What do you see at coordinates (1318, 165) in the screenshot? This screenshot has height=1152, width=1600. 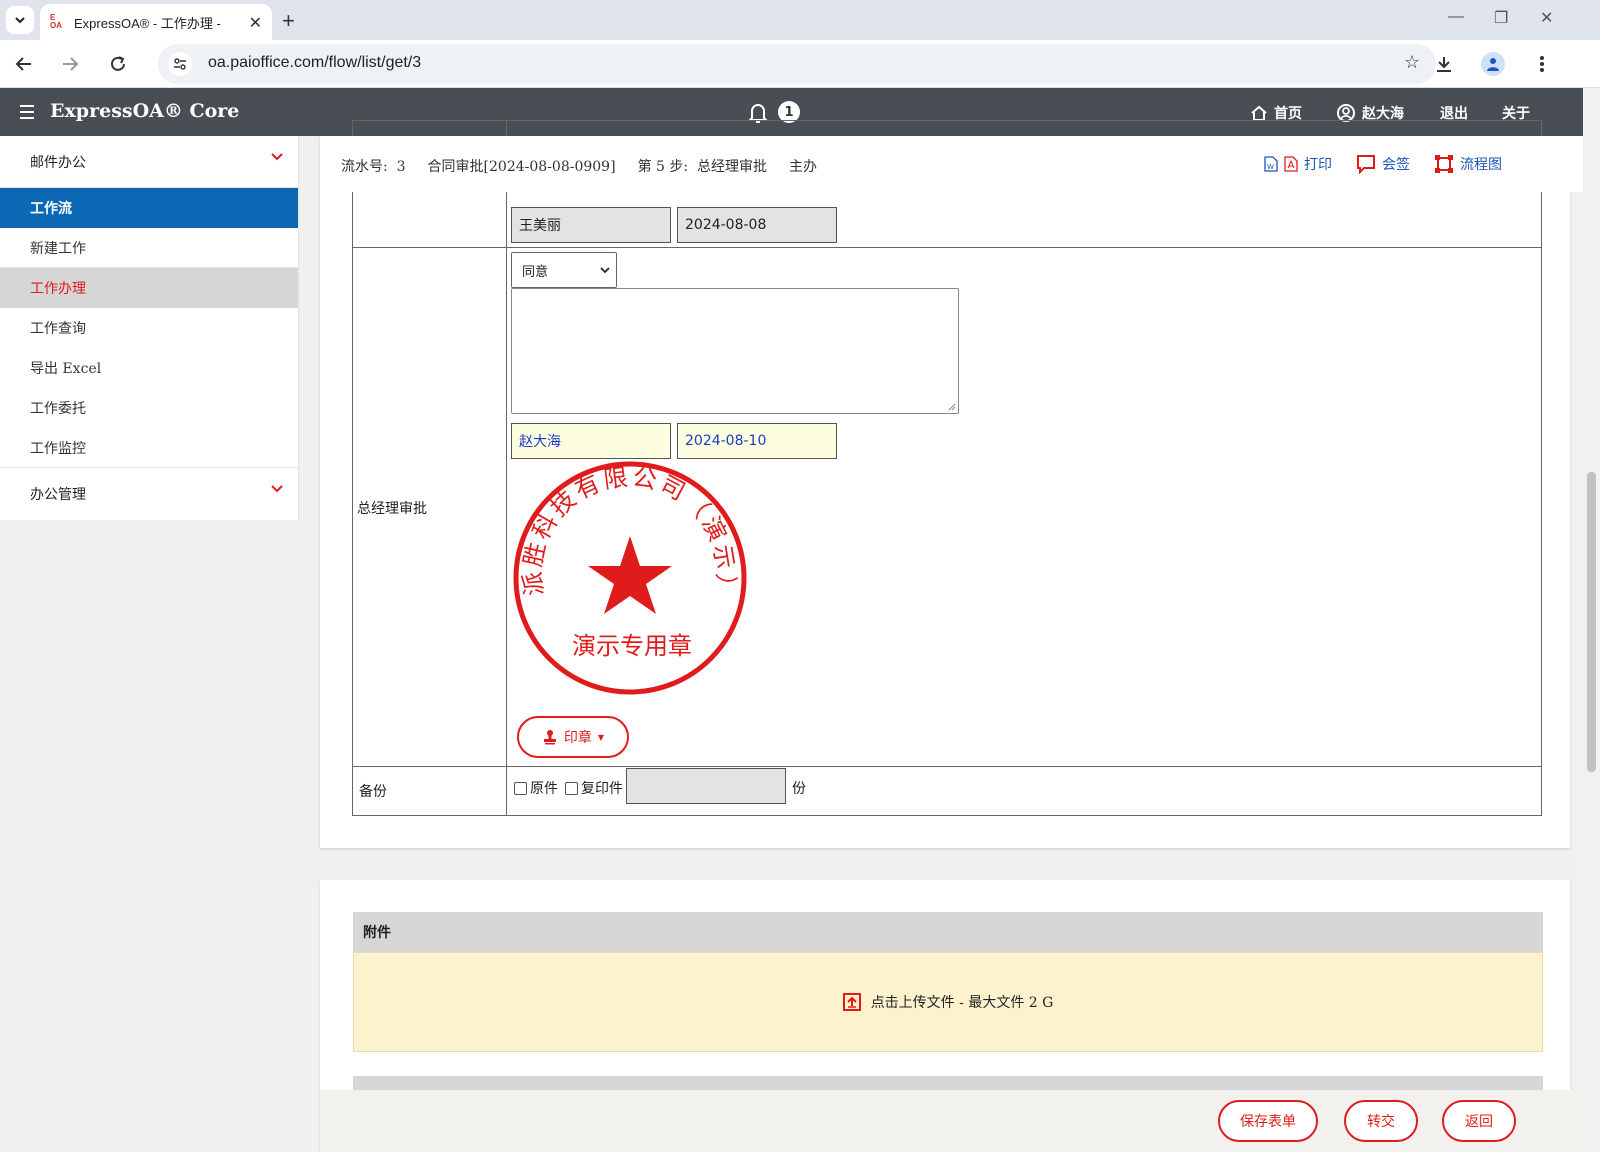 I see `print-label: 打印` at bounding box center [1318, 165].